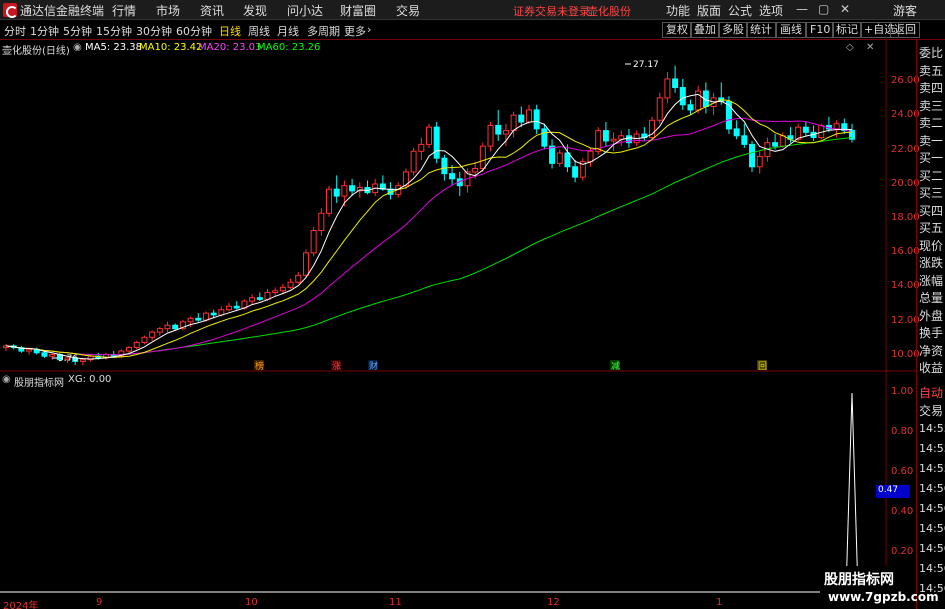 The height and width of the screenshot is (609, 945). Describe the element at coordinates (761, 30) in the screenshot. I see `statistics-button: 统计` at that location.